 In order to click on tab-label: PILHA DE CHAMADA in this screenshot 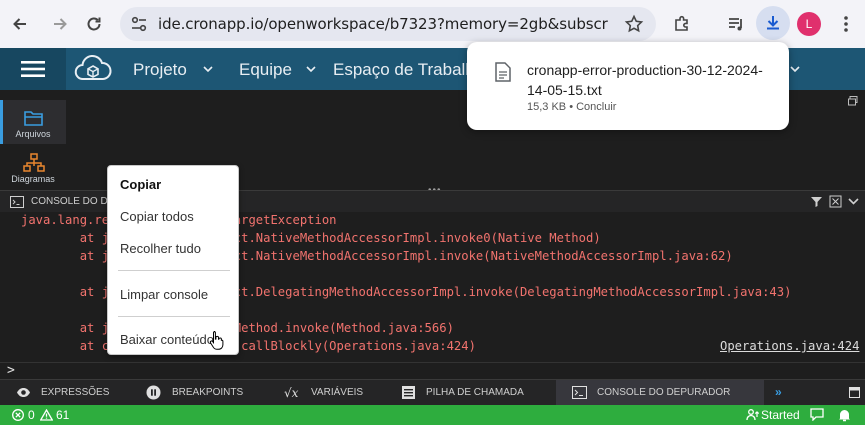, I will do `click(475, 392)`.